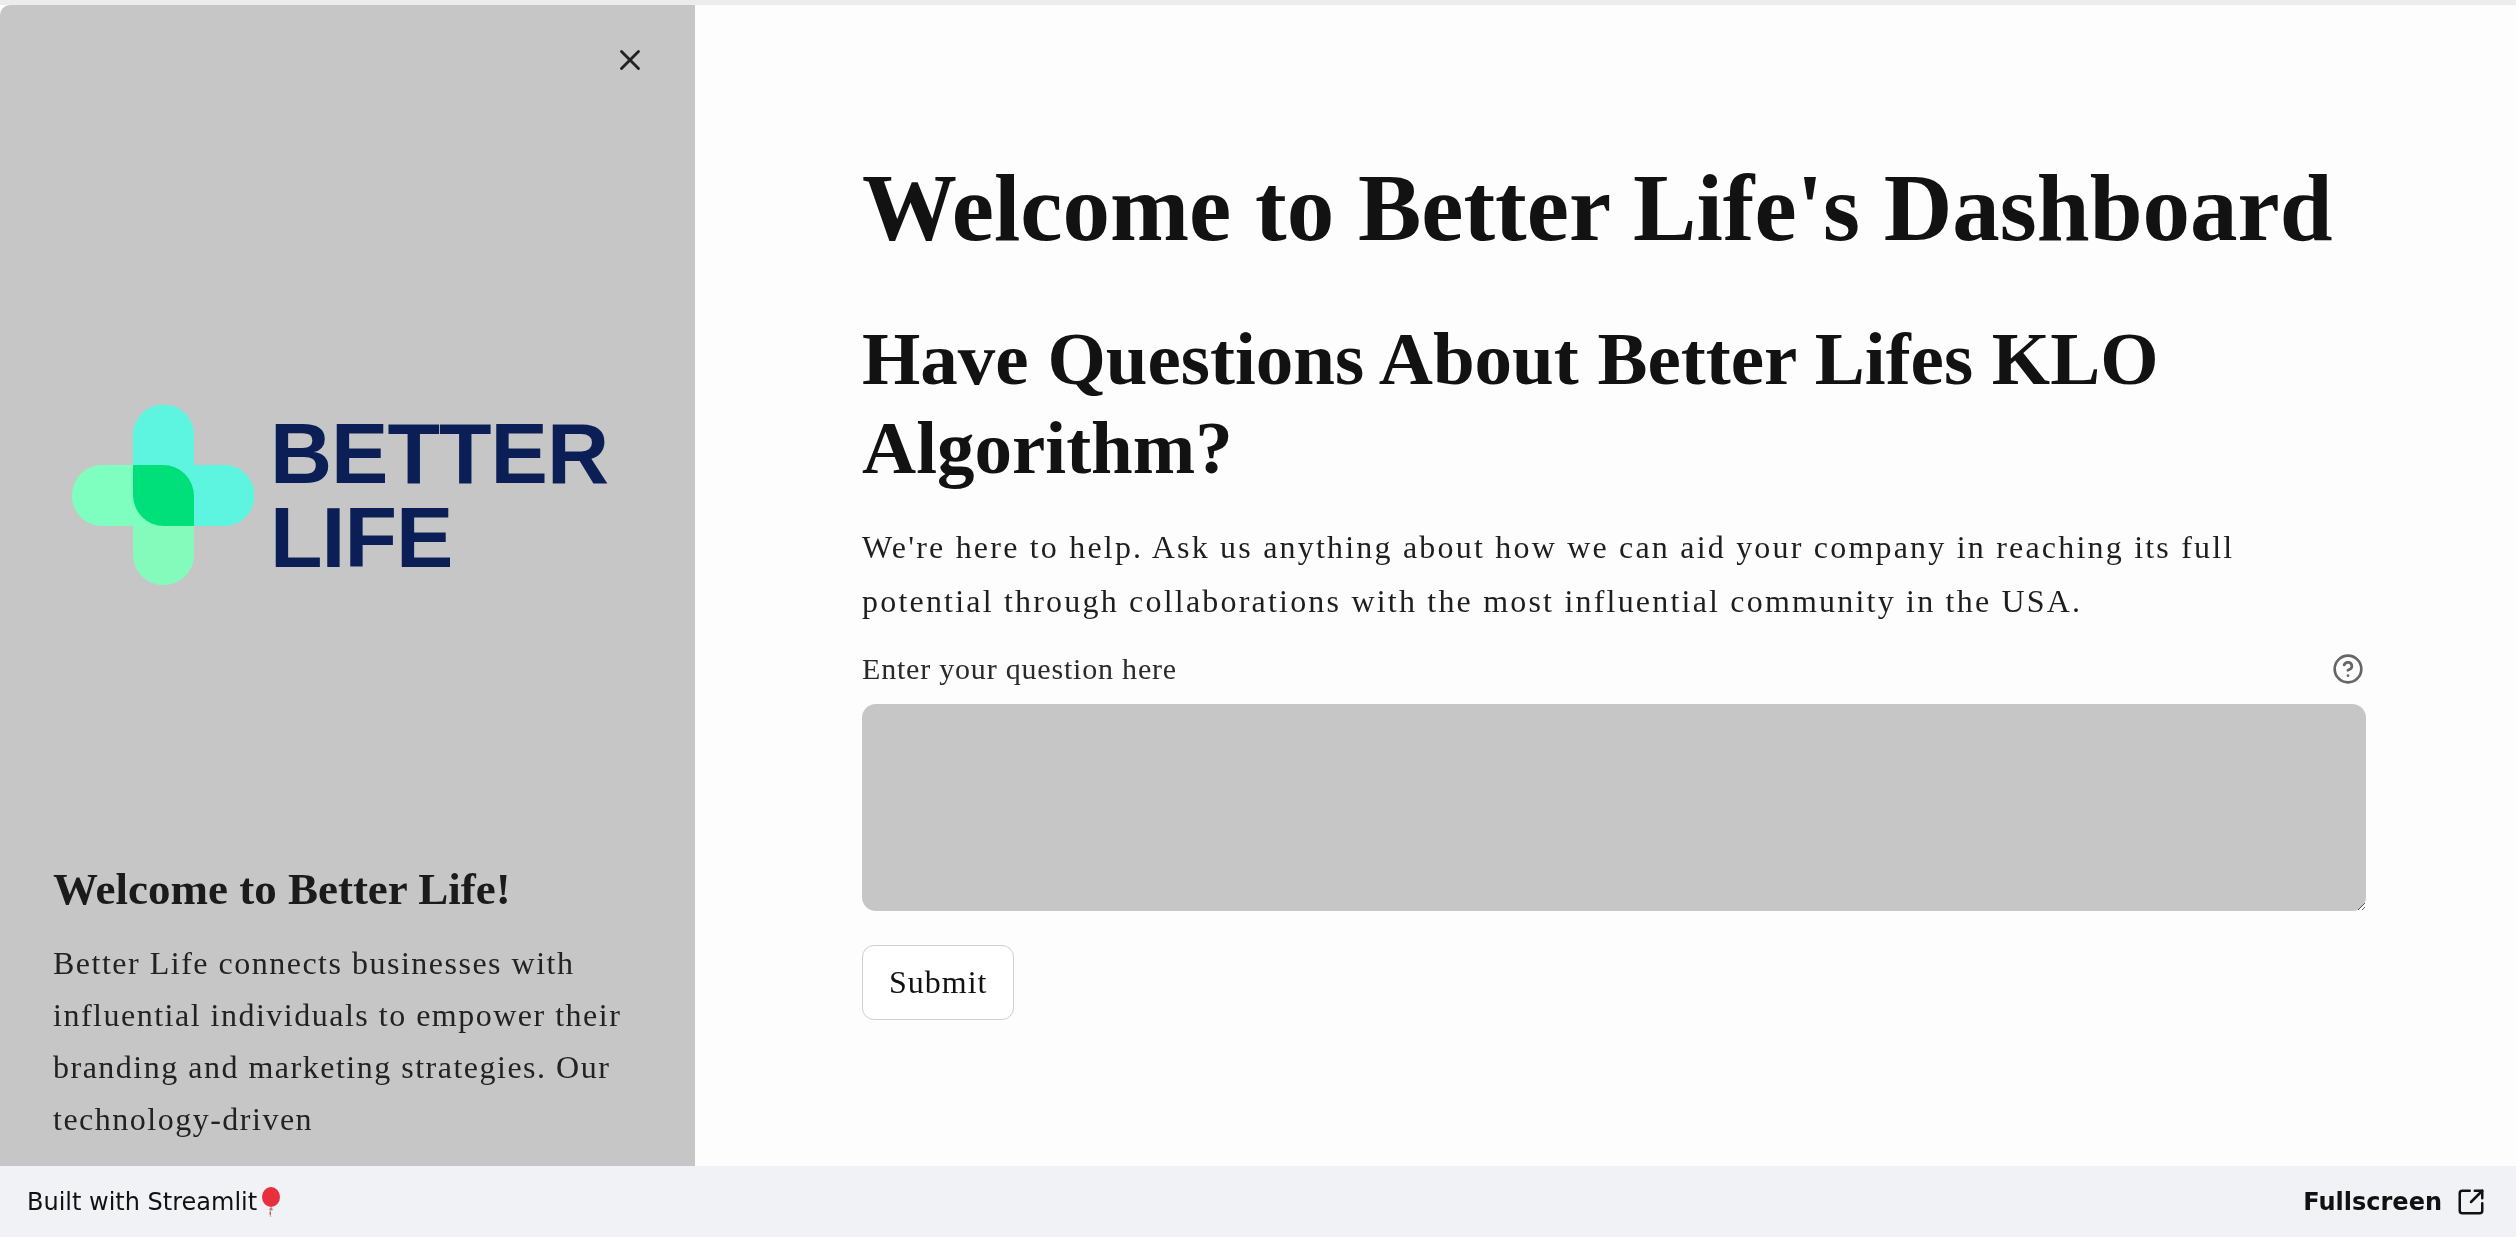 This screenshot has height=1237, width=2516. Describe the element at coordinates (163, 495) in the screenshot. I see `cross-logo-icon` at that location.